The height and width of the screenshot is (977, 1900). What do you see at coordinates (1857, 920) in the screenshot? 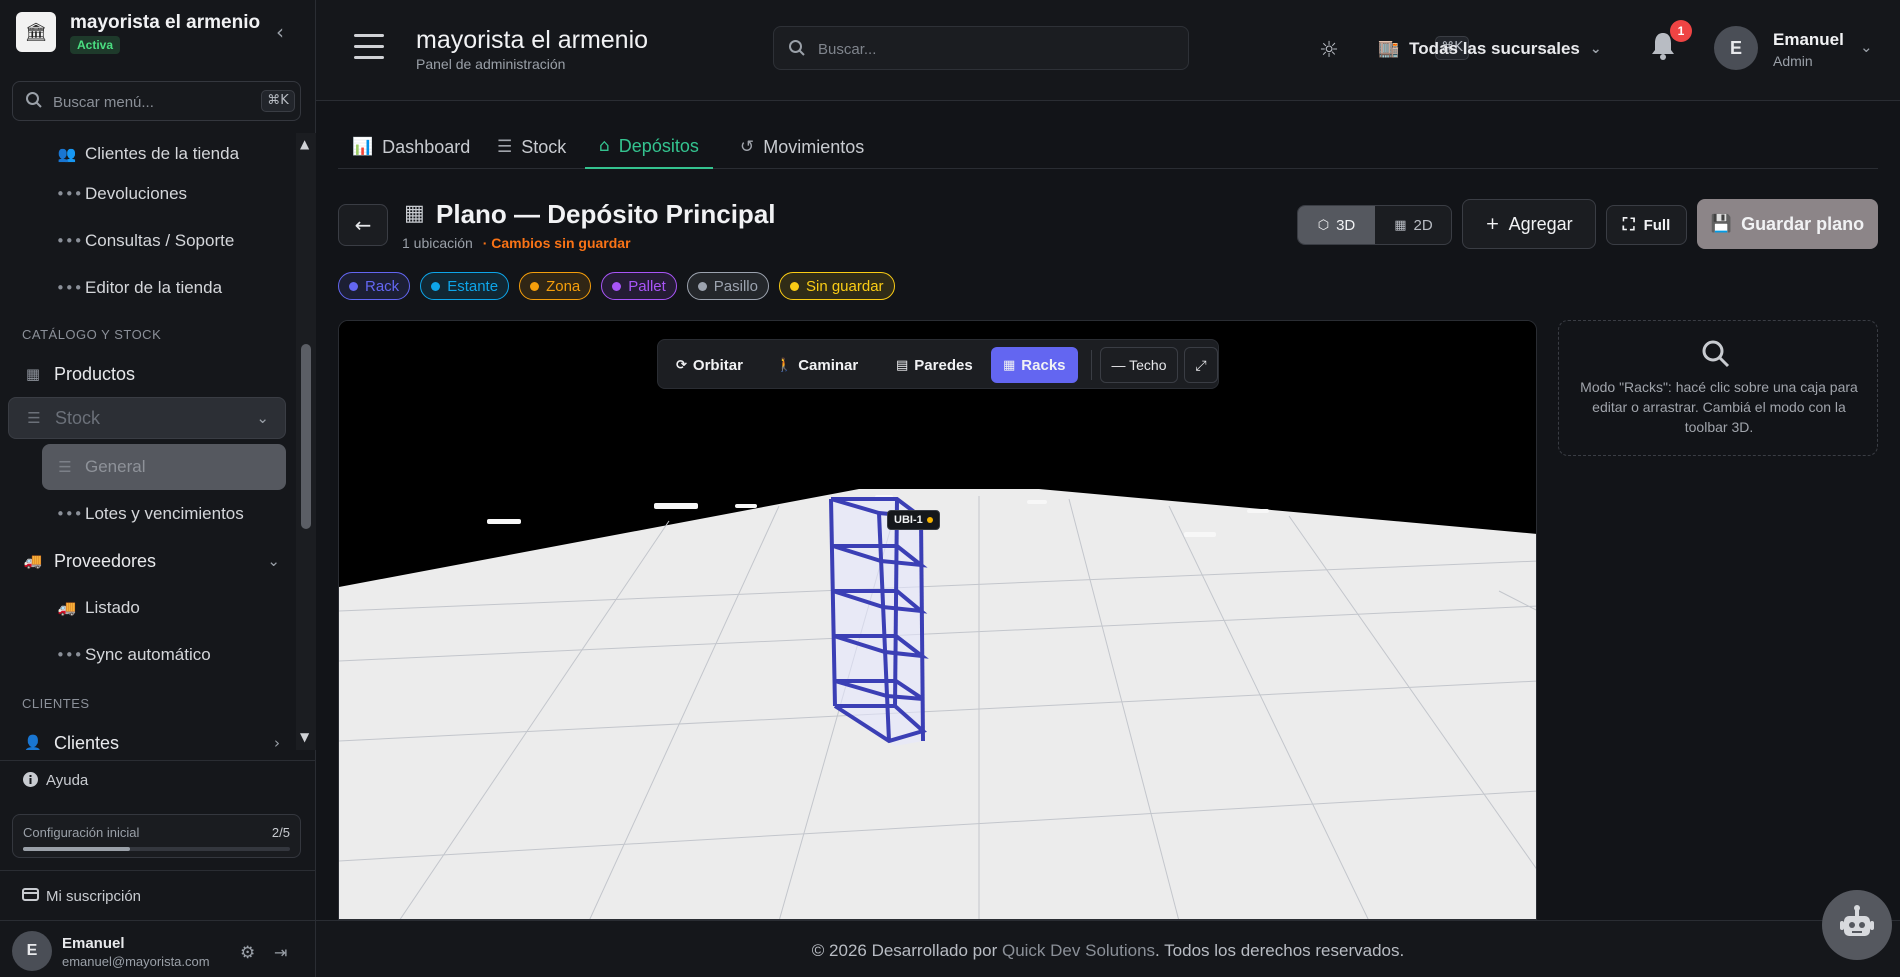
I see `robot-icon` at bounding box center [1857, 920].